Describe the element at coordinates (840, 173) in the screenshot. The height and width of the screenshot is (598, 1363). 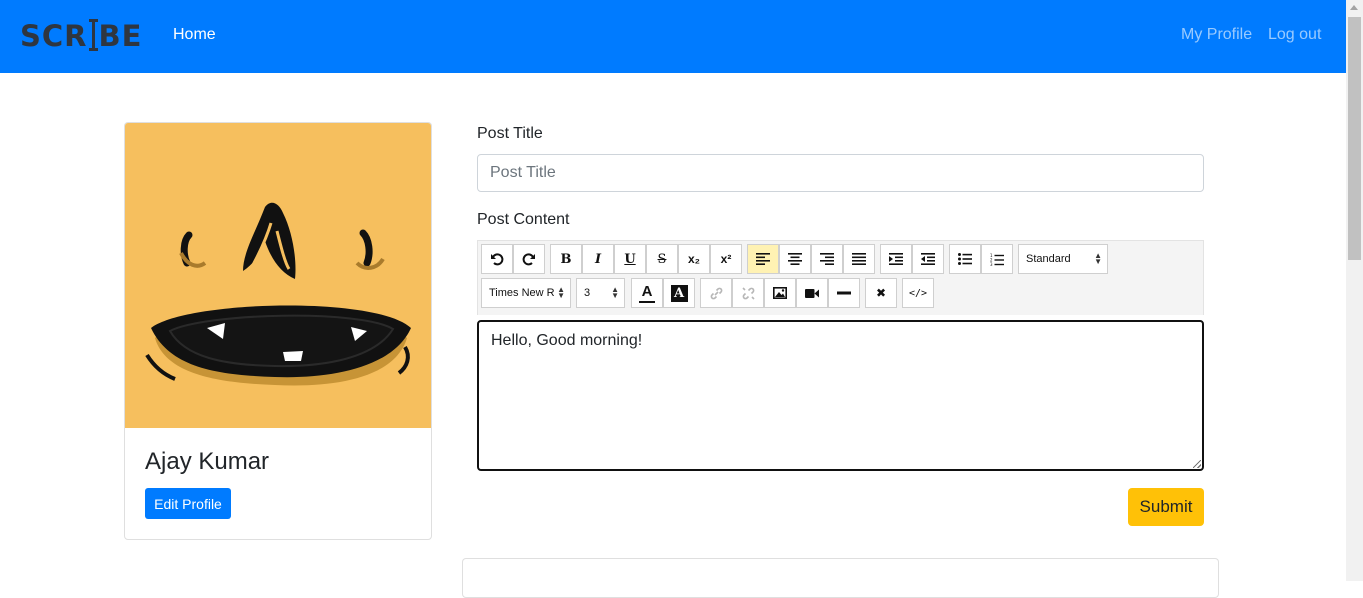
I see `post-title-input` at that location.